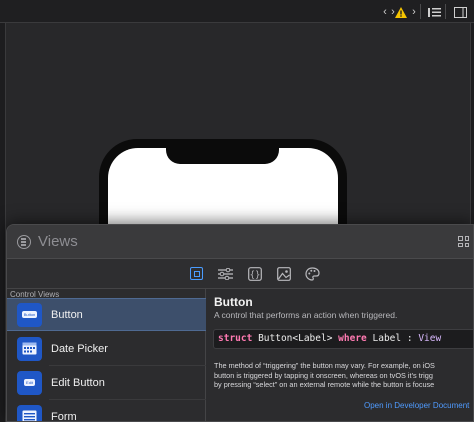 Image resolution: width=474 pixels, height=422 pixels. Describe the element at coordinates (79, 348) in the screenshot. I see `list-item-label: Date Picker` at that location.